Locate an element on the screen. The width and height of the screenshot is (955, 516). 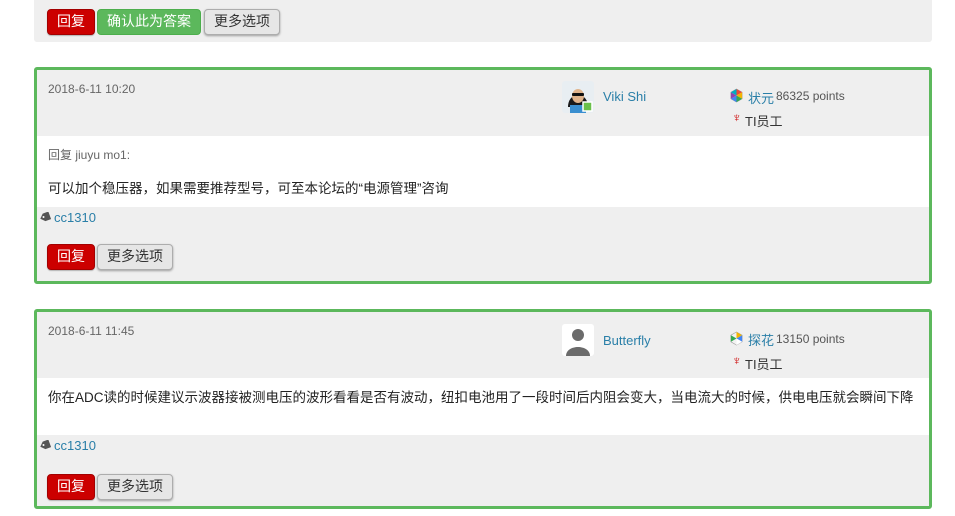
default-user-icon is located at coordinates (578, 340).